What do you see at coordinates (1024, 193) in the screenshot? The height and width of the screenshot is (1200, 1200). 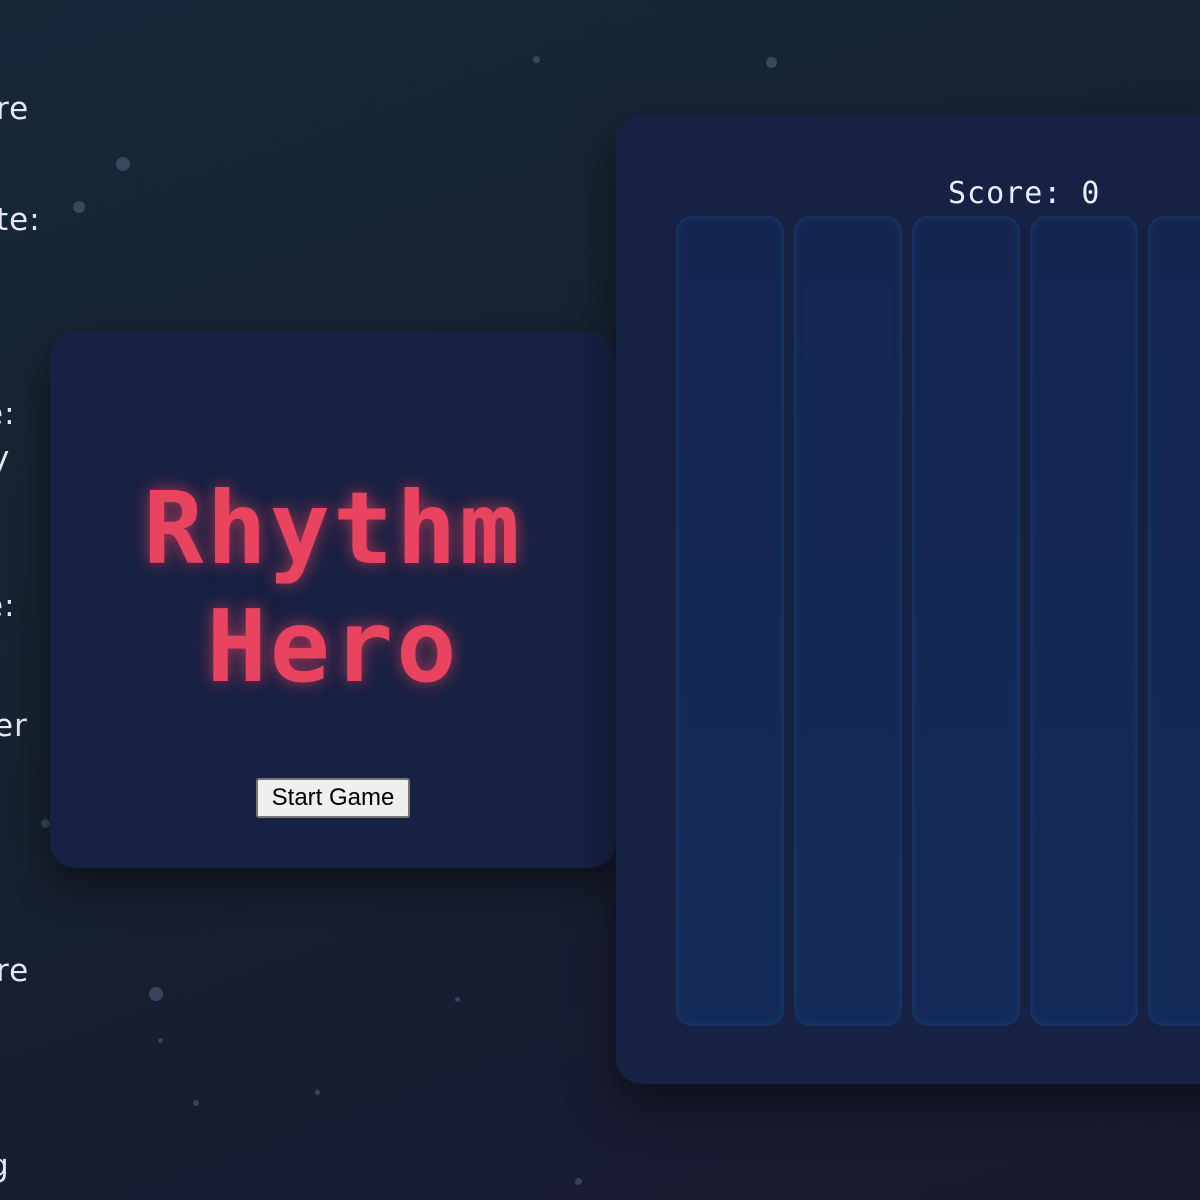 I see `score-display: Score: 0` at bounding box center [1024, 193].